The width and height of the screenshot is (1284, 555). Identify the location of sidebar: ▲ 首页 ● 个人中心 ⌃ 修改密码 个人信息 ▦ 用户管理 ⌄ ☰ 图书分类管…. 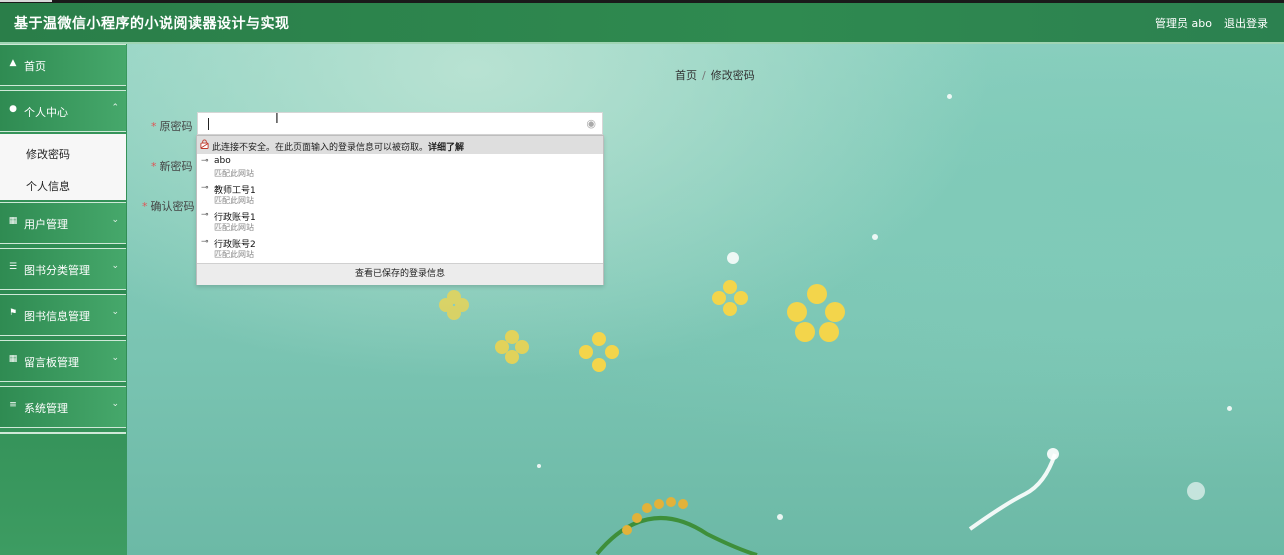
(63, 299).